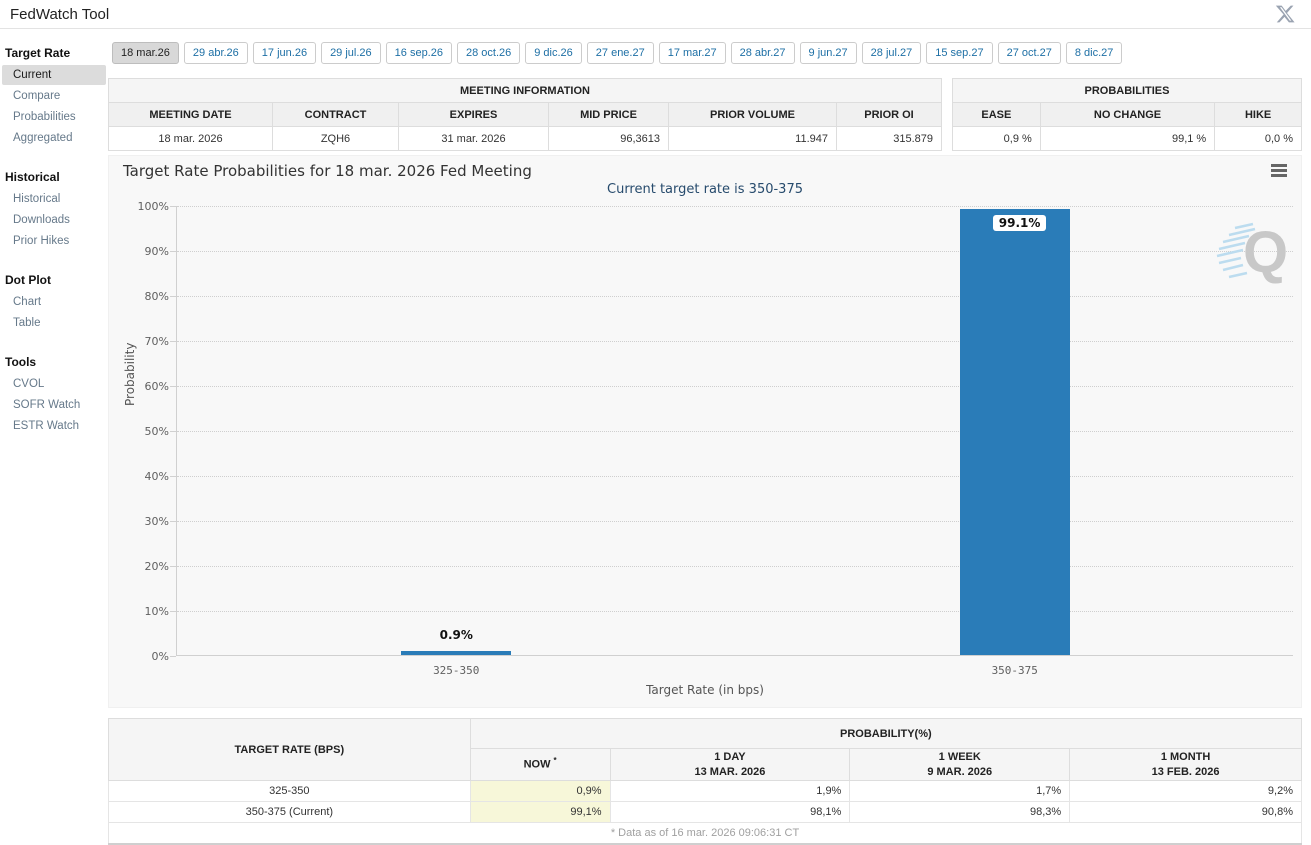  What do you see at coordinates (762, 53) in the screenshot?
I see `tab-28-abr-27: 28 abr.27` at bounding box center [762, 53].